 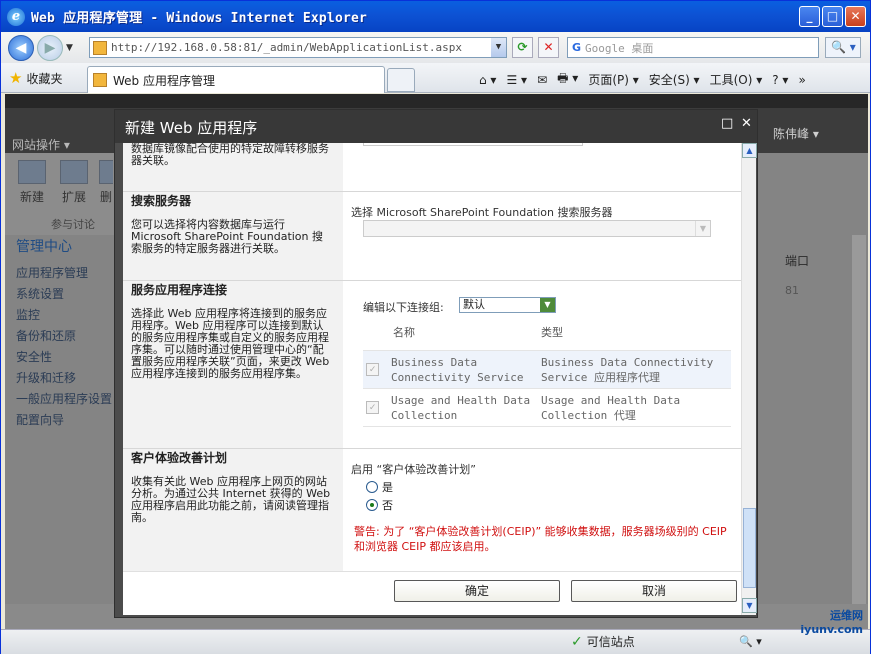 What do you see at coordinates (577, 641) in the screenshot?
I see `check-icon: ✓` at bounding box center [577, 641].